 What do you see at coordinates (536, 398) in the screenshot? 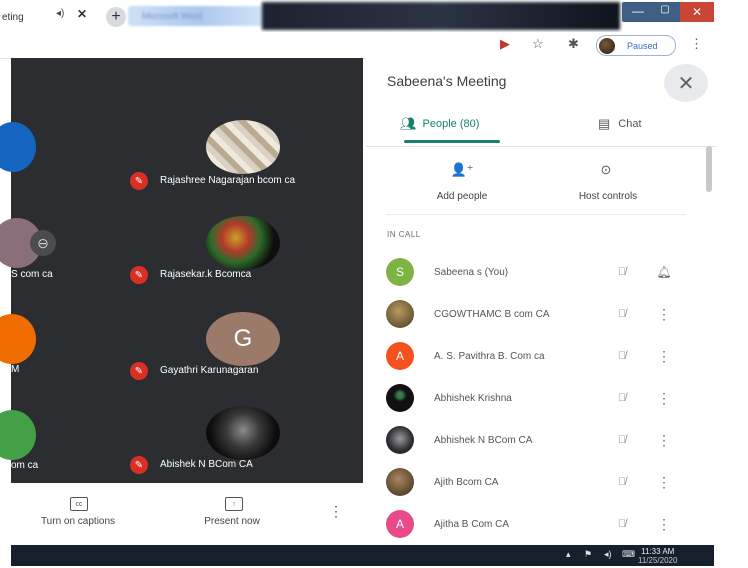
I see `participant-row: Abhishek Krishna 🎙̸ ⋮` at bounding box center [536, 398].